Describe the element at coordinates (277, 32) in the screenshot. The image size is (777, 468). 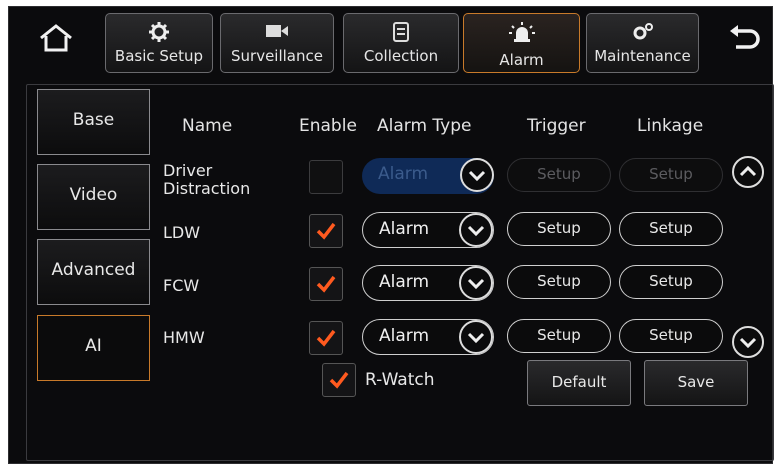
I see `camera-icon` at that location.